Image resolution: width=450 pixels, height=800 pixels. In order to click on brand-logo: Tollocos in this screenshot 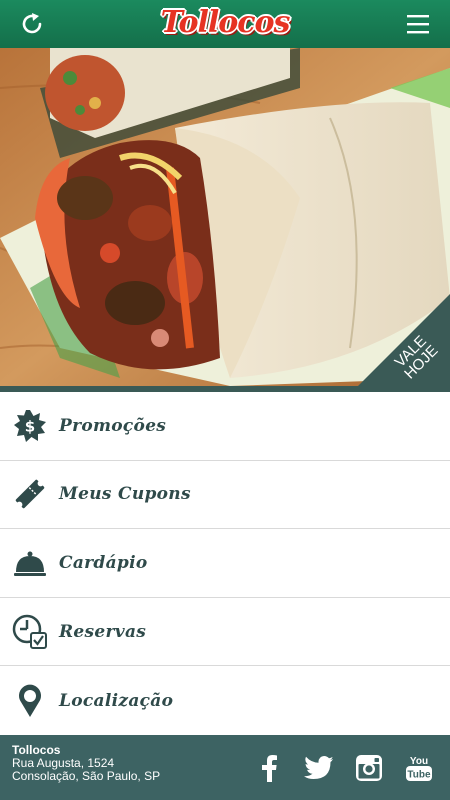, I will do `click(225, 22)`.